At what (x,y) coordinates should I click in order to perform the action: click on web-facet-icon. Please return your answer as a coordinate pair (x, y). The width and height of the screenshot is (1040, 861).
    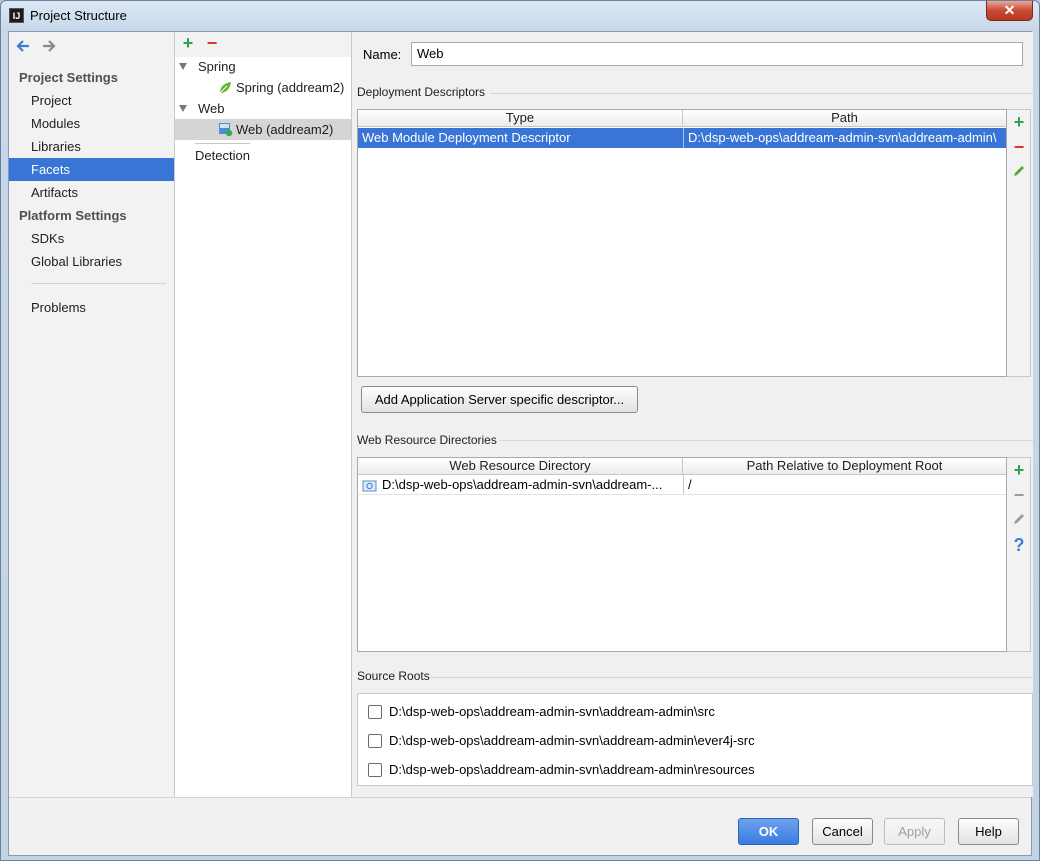
    Looking at the image, I should click on (225, 132).